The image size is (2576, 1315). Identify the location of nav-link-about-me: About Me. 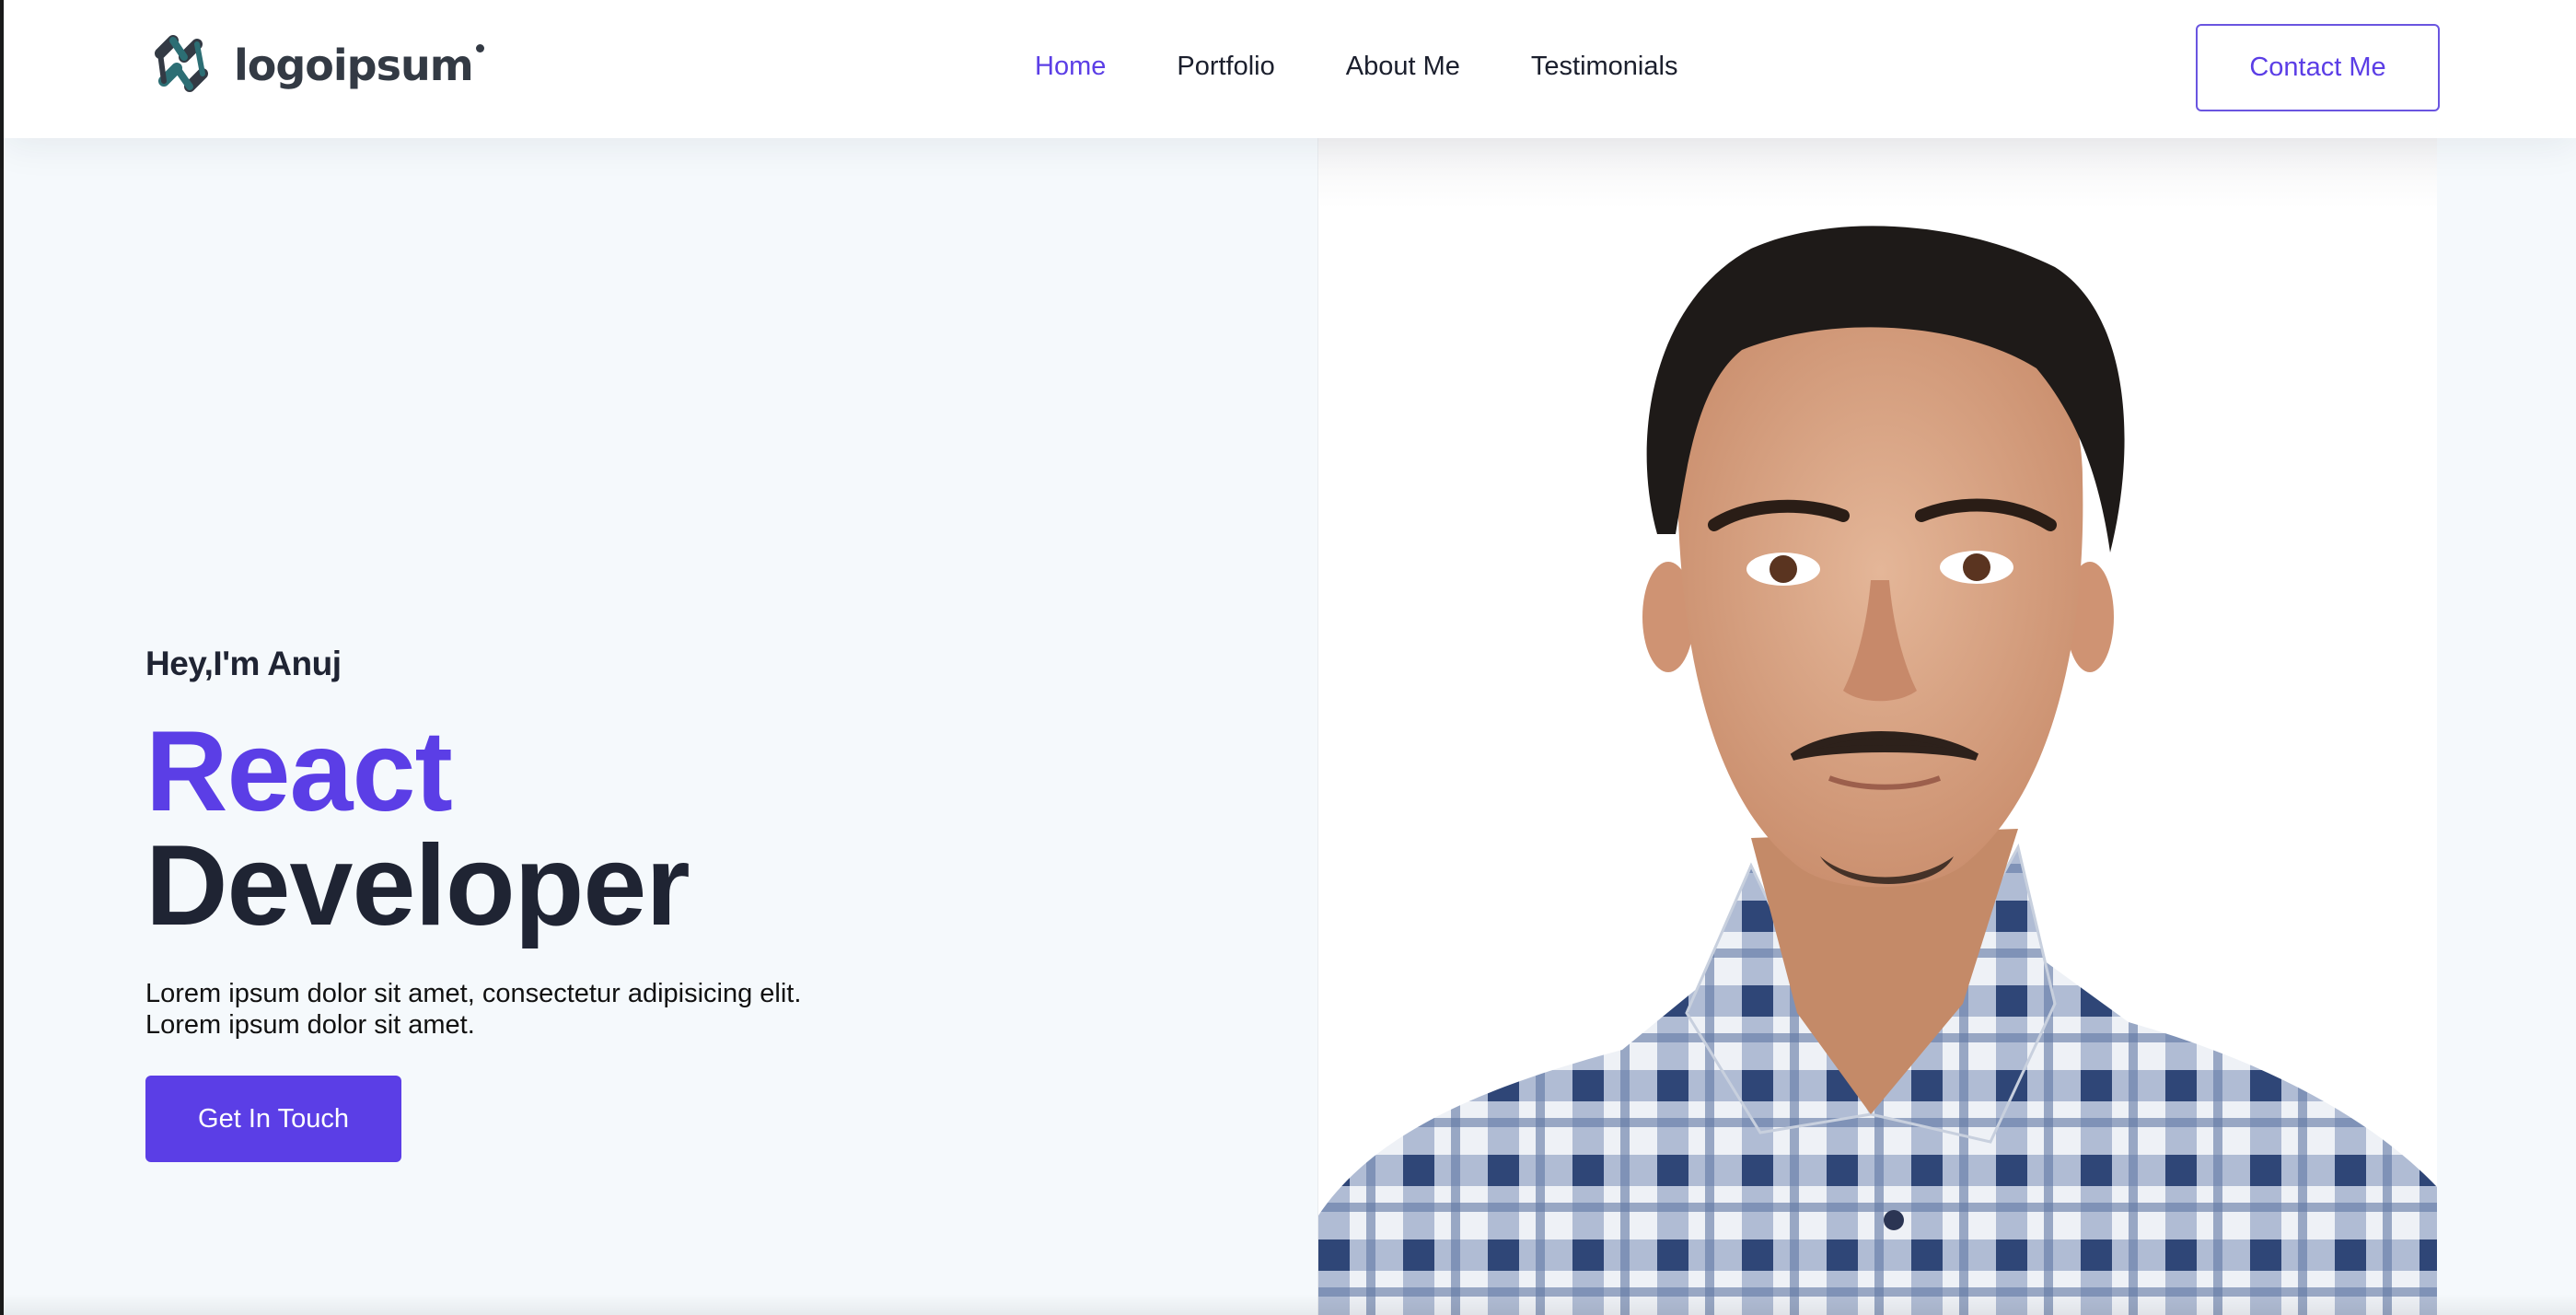
(1403, 66).